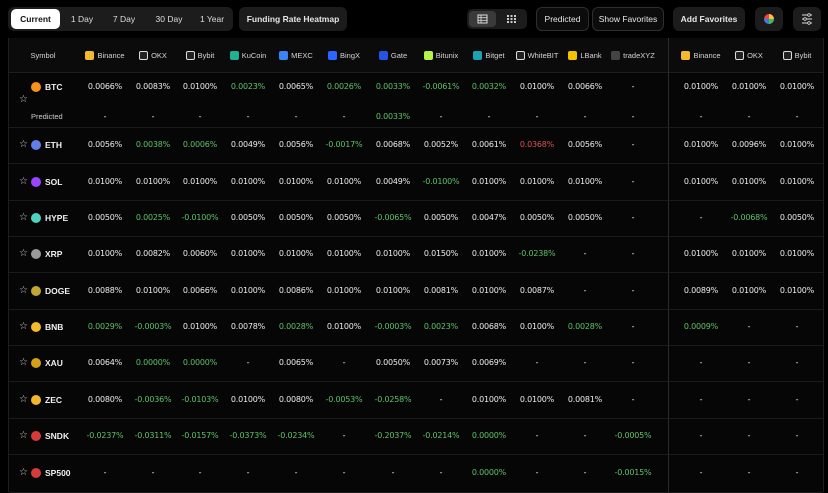  What do you see at coordinates (296, 399) in the screenshot?
I see `funding-rate-cell: 0.0080%` at bounding box center [296, 399].